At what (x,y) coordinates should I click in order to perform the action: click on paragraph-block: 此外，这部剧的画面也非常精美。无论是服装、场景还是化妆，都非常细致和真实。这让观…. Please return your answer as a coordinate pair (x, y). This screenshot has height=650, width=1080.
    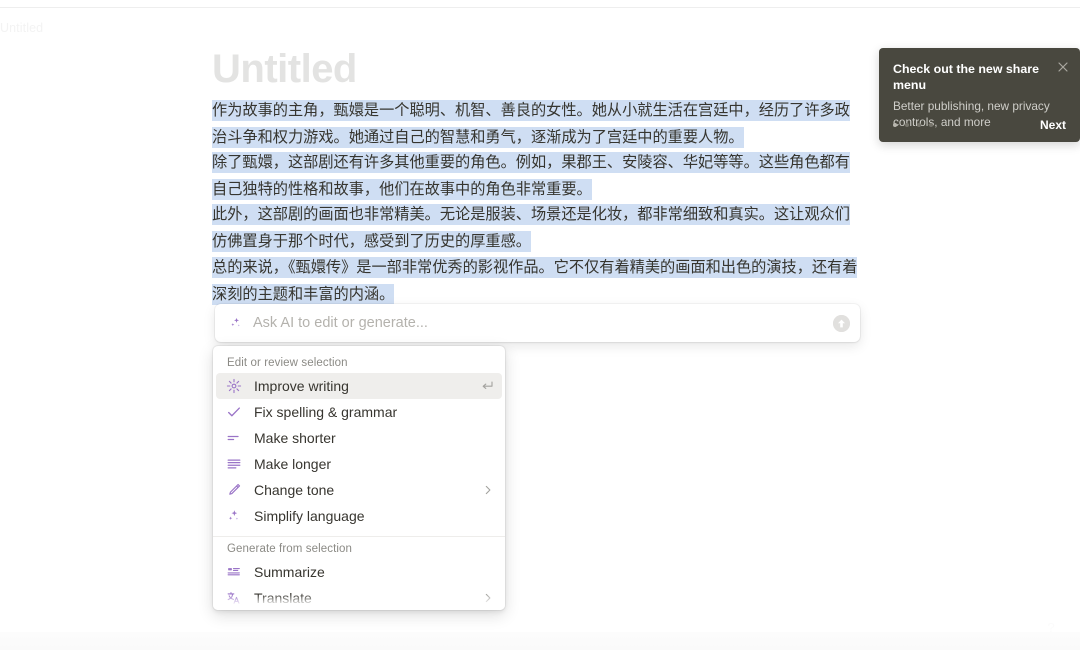
    Looking at the image, I should click on (536, 228).